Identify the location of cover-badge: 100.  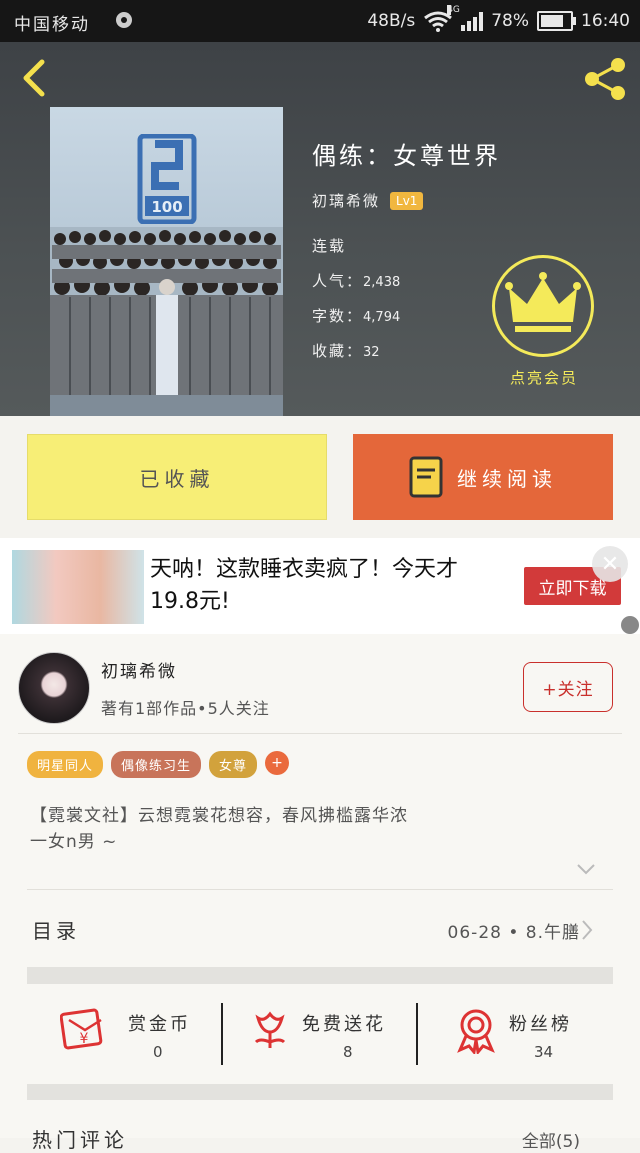
(166, 207).